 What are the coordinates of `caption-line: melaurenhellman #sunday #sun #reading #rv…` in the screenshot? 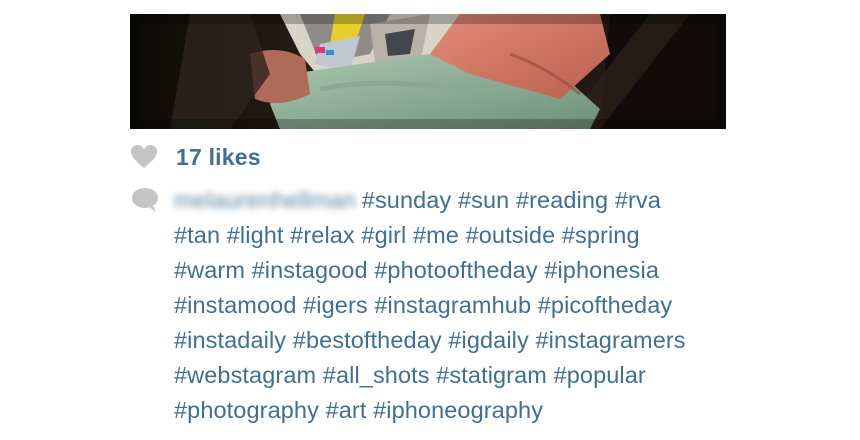 It's located at (459, 200).